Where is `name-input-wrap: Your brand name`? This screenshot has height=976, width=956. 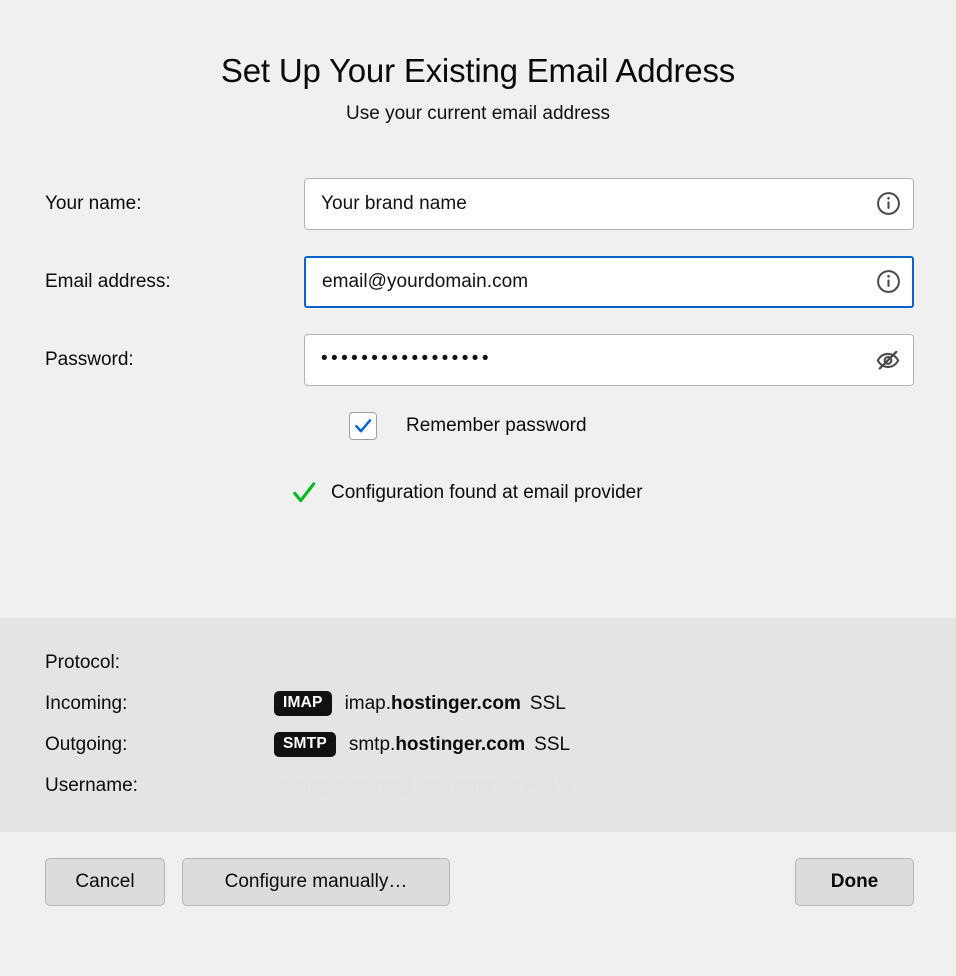 name-input-wrap: Your brand name is located at coordinates (609, 203).